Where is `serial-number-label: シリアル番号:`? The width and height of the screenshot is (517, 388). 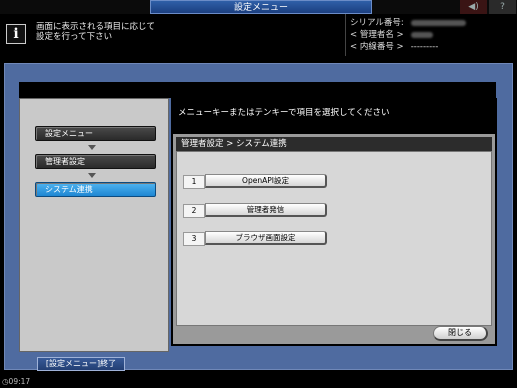 serial-number-label: シリアル番号: is located at coordinates (377, 23).